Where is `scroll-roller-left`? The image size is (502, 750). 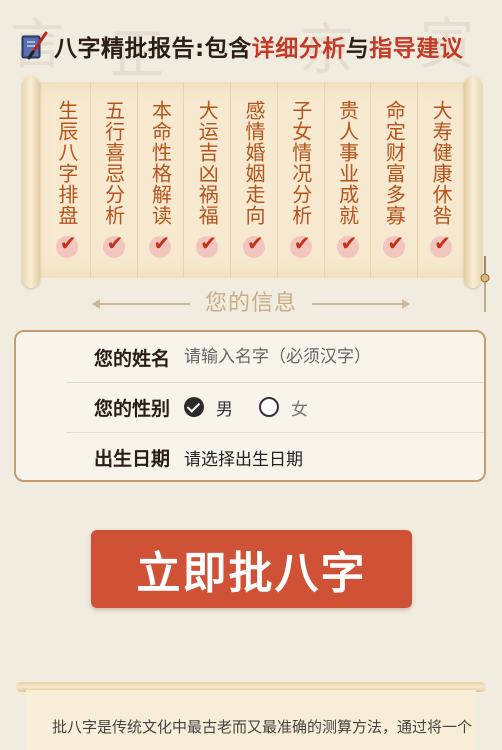
scroll-roller-left is located at coordinates (31, 182).